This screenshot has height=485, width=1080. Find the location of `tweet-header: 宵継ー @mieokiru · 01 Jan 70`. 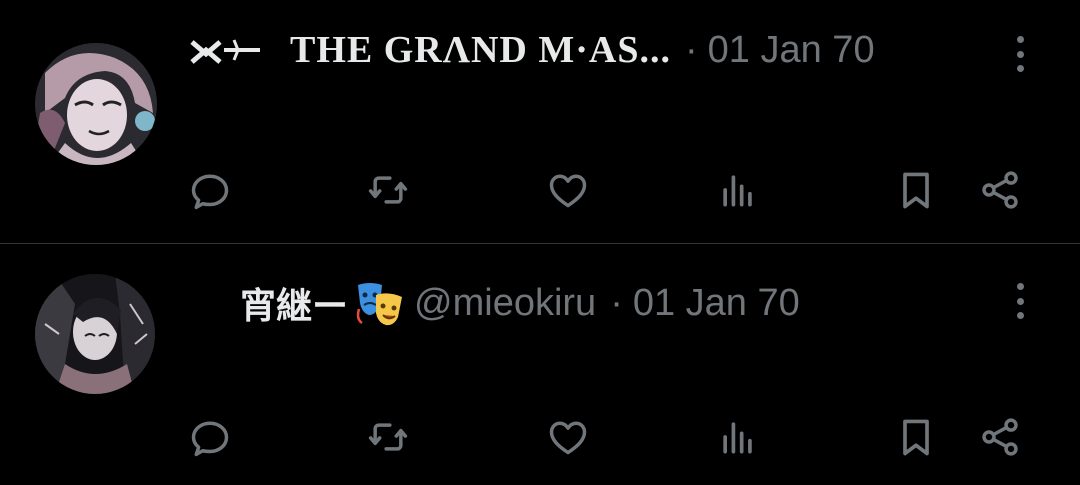

tweet-header: 宵継ー @mieokiru · 01 Jan 70 is located at coordinates (520, 303).